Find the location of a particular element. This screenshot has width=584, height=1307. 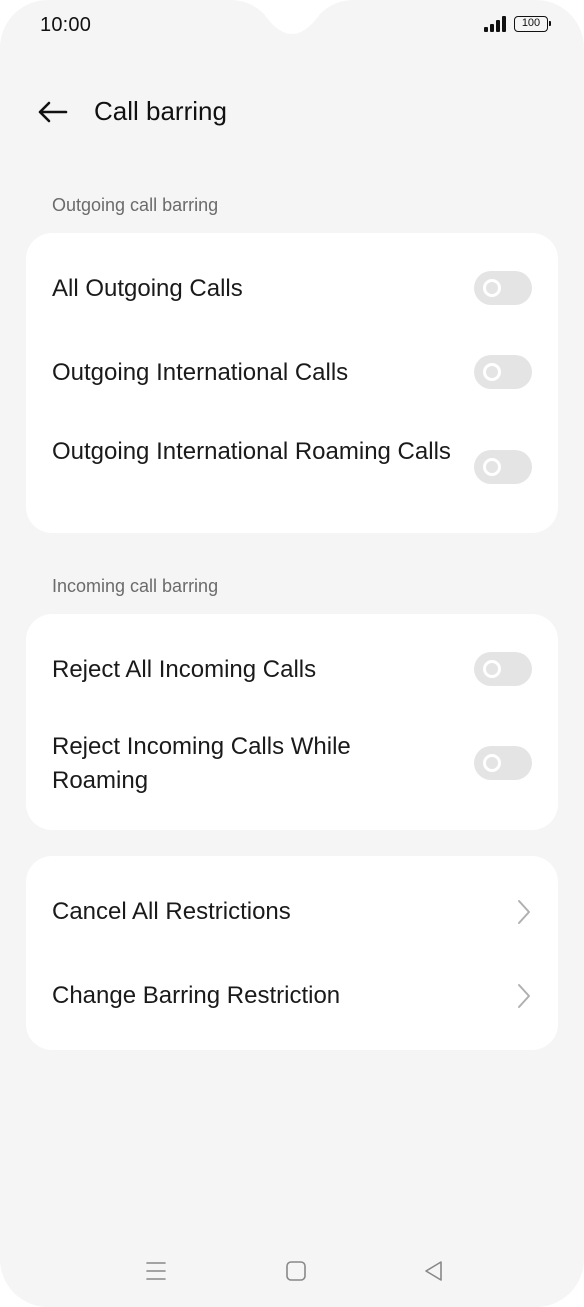

section-label-outgoing: Outgoing call barring is located at coordinates (135, 205).